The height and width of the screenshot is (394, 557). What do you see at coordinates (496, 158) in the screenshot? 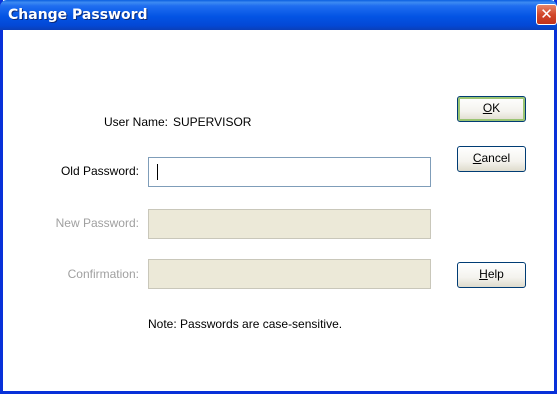
I see `cancel-label-rest: ancel` at bounding box center [496, 158].